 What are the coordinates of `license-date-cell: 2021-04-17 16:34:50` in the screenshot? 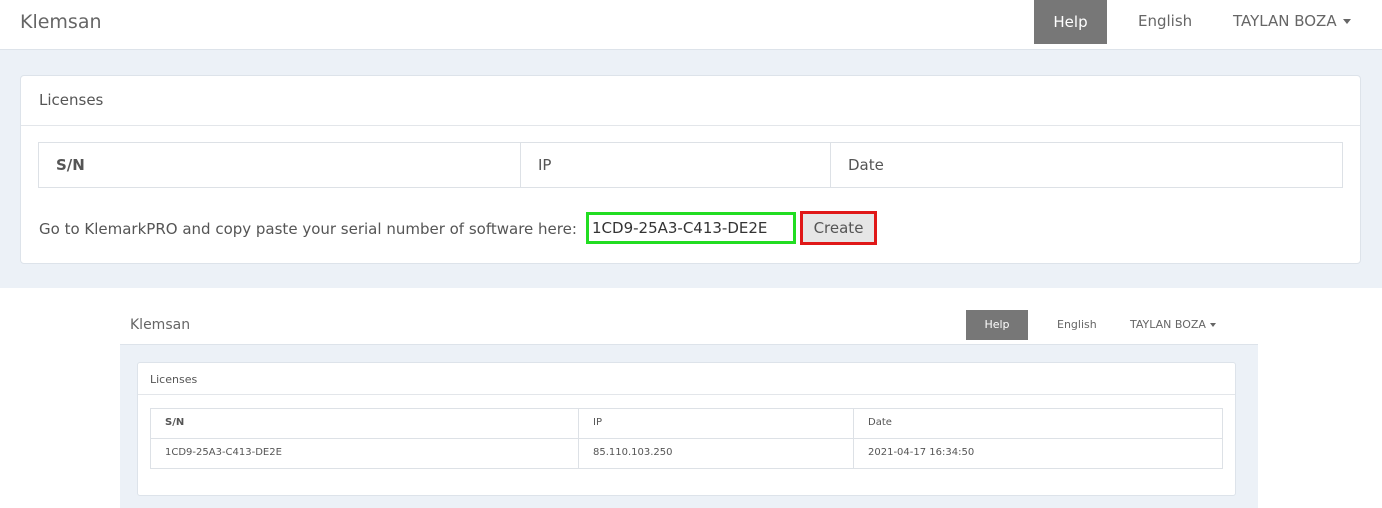 It's located at (921, 452).